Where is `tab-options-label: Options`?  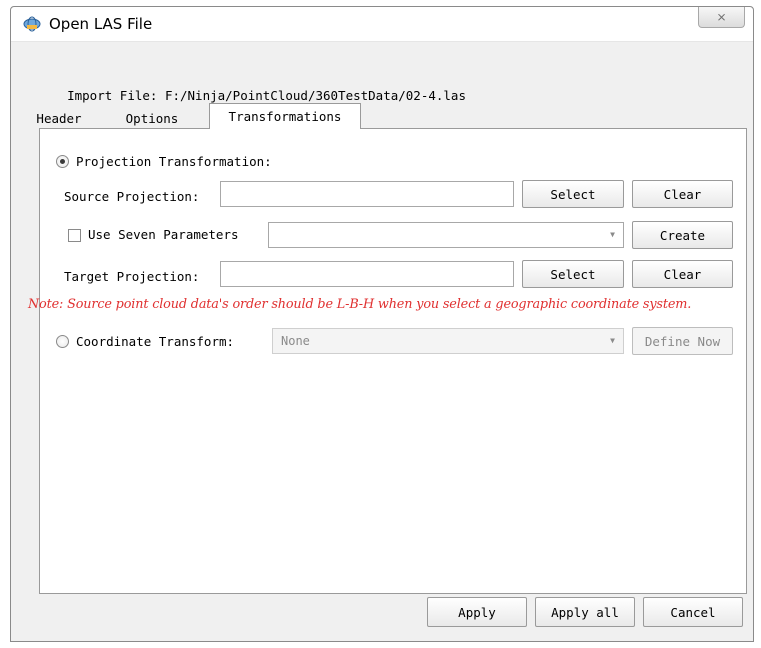
tab-options-label: Options is located at coordinates (152, 118).